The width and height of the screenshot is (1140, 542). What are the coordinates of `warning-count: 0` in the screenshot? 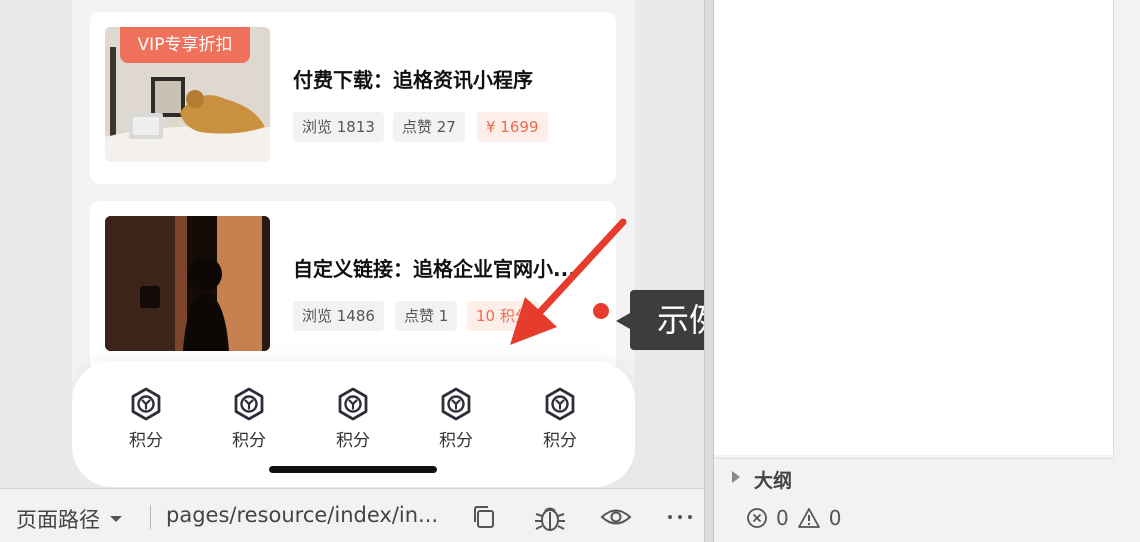 It's located at (835, 518).